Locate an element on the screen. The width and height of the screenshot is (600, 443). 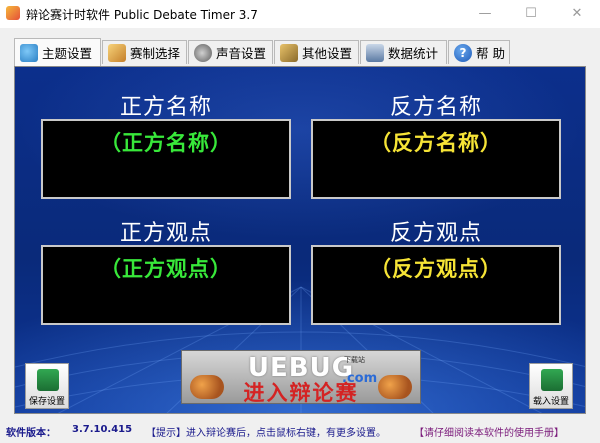
tab-label: 帮 助 is located at coordinates (490, 53).